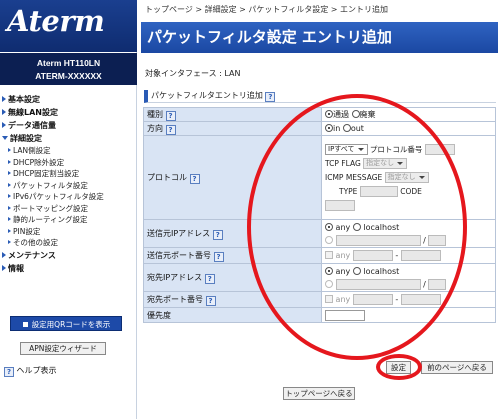 This screenshot has height=419, width=500. What do you see at coordinates (406, 177) in the screenshot?
I see `icmp-message-select: 指定なし` at bounding box center [406, 177].